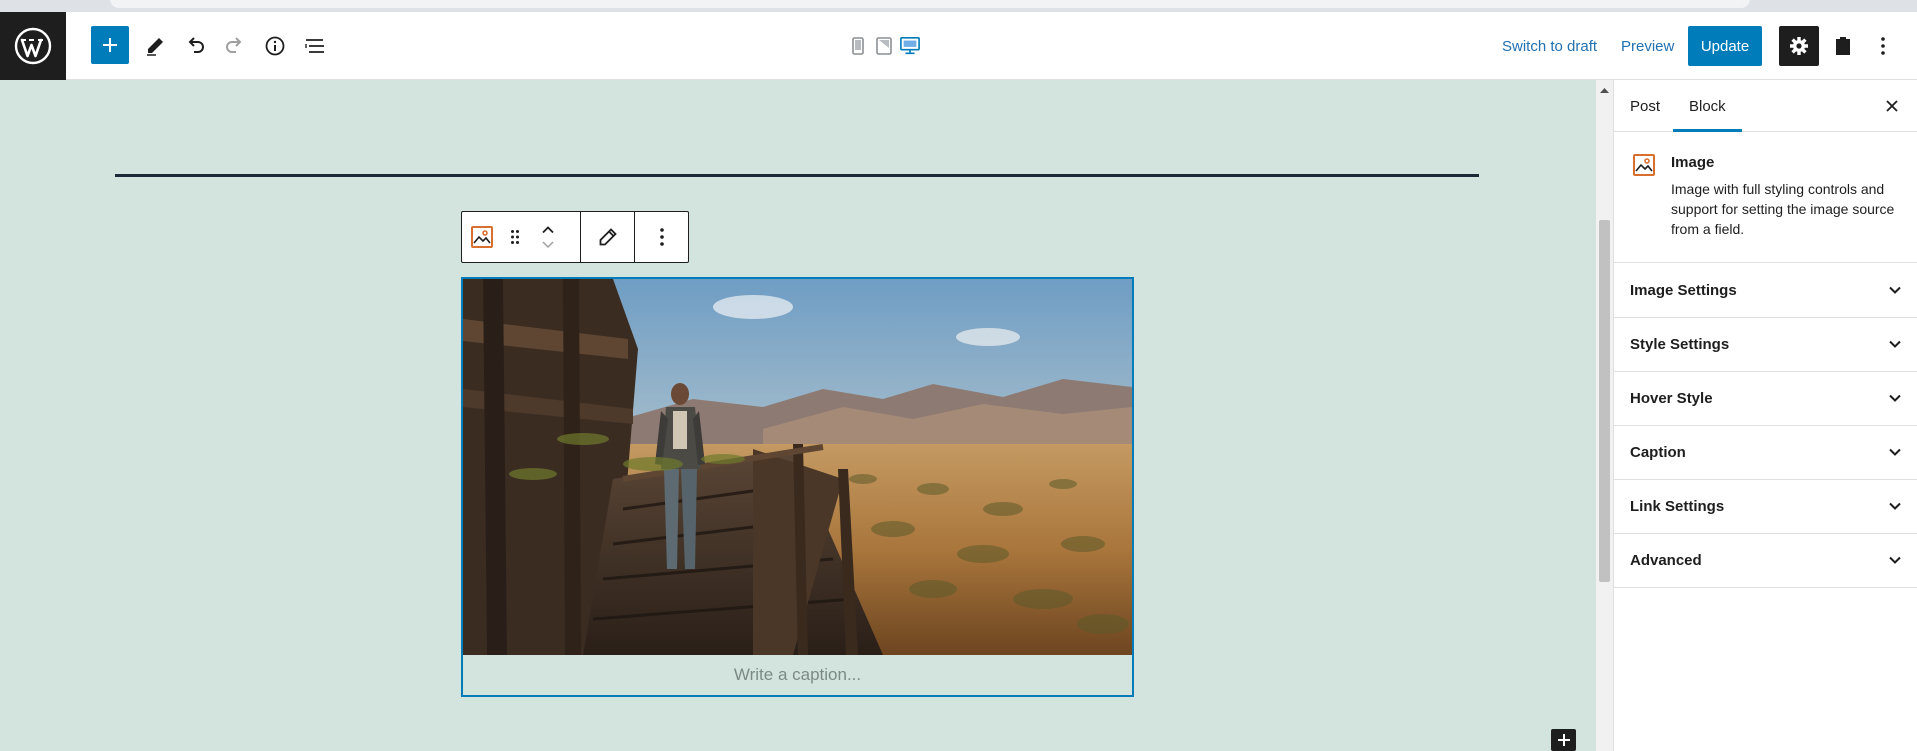 Image resolution: width=1917 pixels, height=751 pixels. Describe the element at coordinates (1707, 130) in the screenshot. I see `active-tab-indicator` at that location.